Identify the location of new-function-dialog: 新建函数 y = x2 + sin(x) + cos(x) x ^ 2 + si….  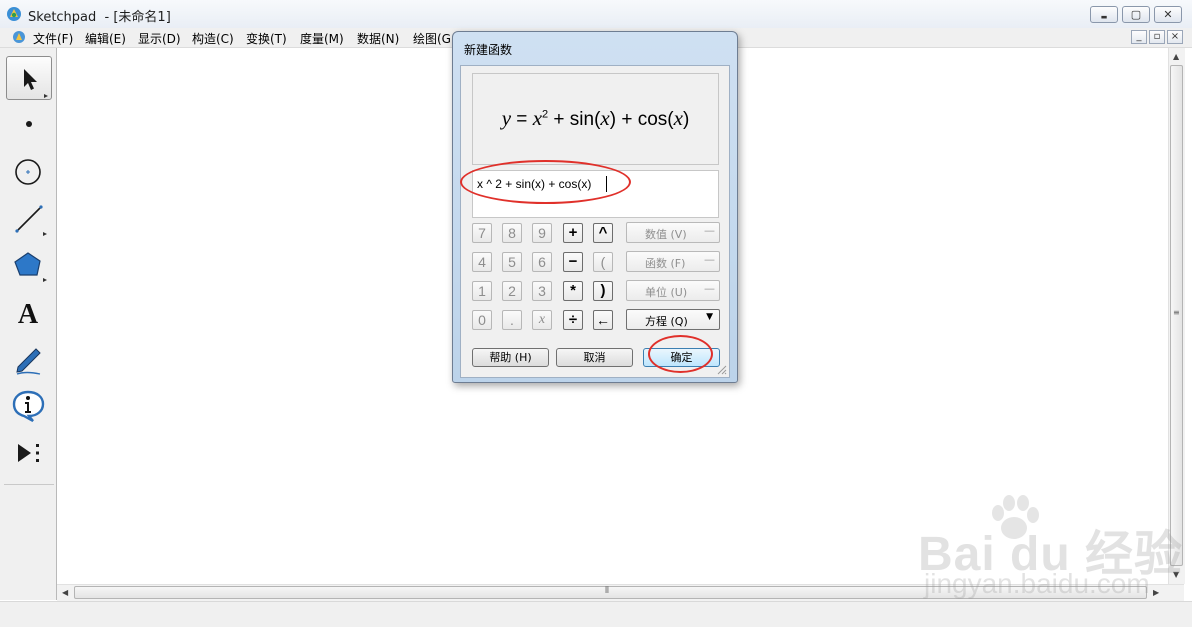
(595, 207).